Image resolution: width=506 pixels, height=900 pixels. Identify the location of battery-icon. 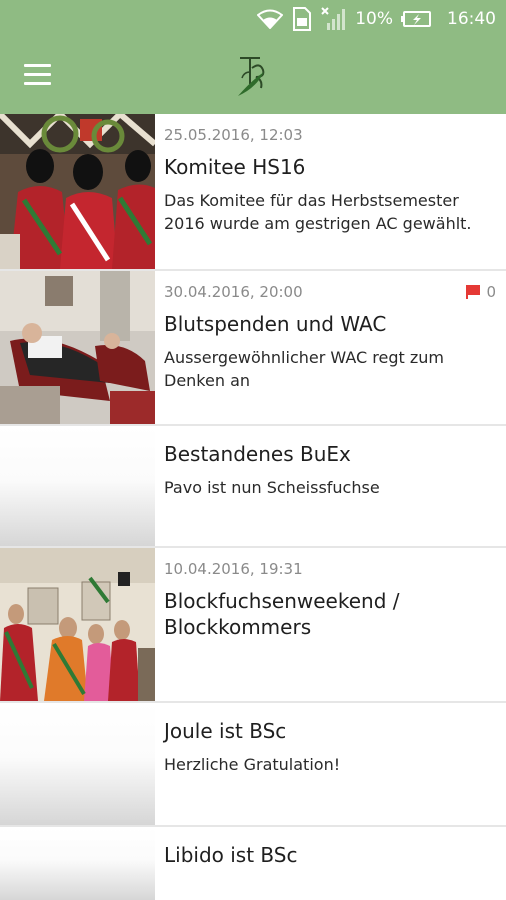
(416, 19).